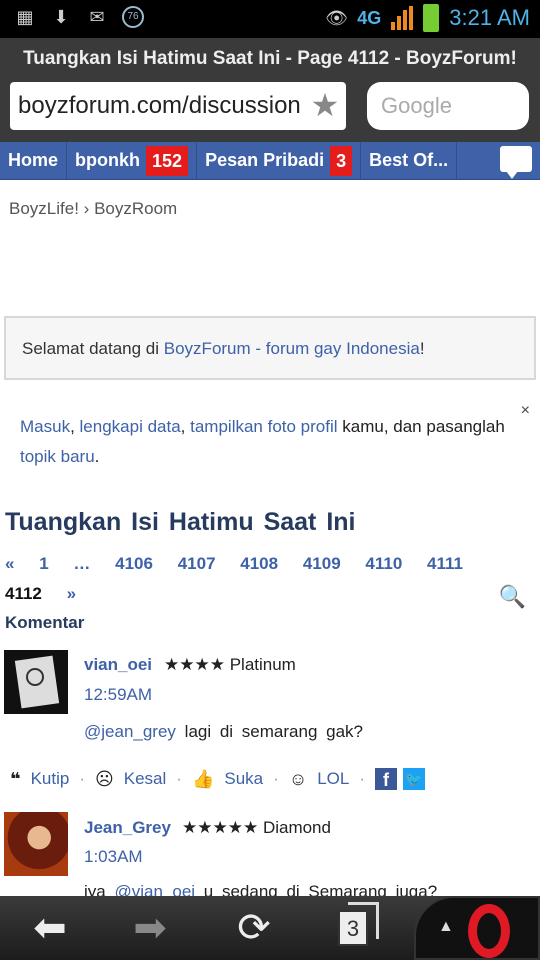  I want to click on comment-text-pre: iya, so click(99, 889).